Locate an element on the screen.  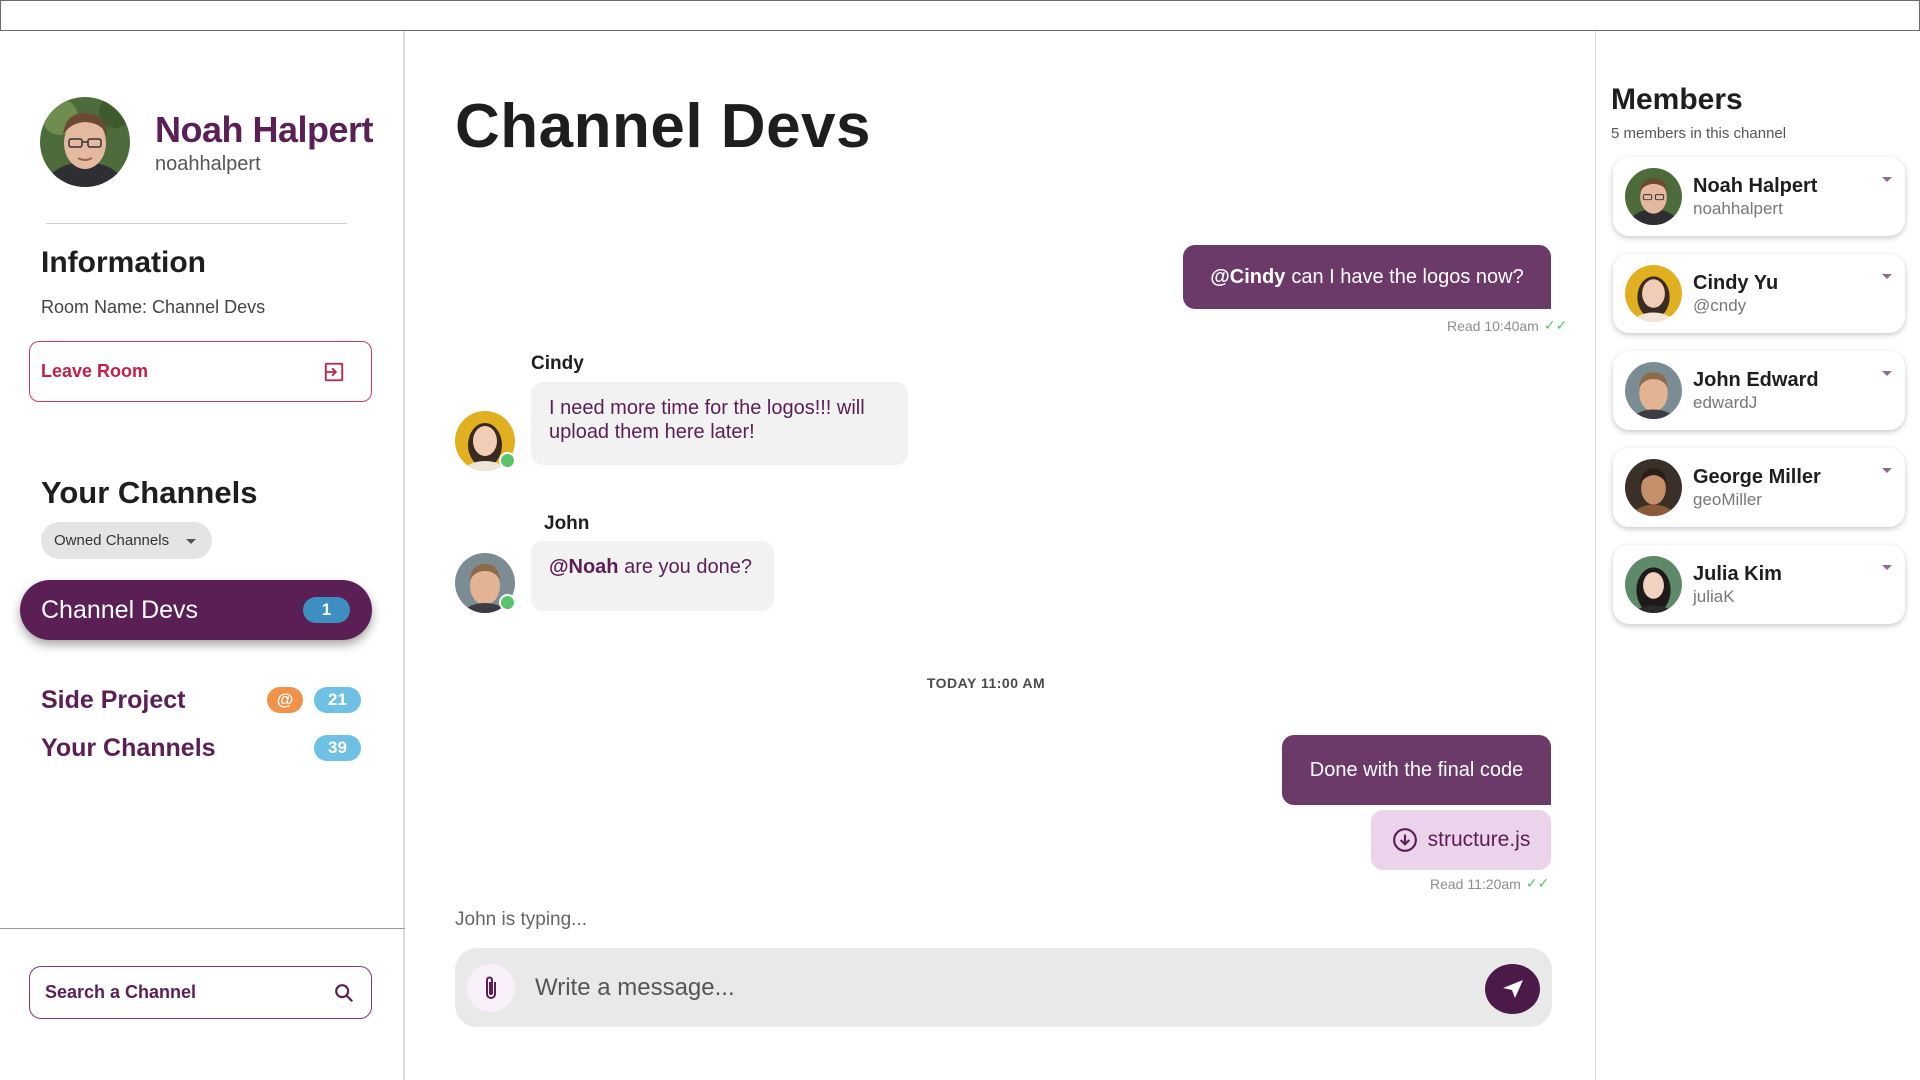
read-receipt: Read 10:40am ✓✓ is located at coordinates (1507, 325).